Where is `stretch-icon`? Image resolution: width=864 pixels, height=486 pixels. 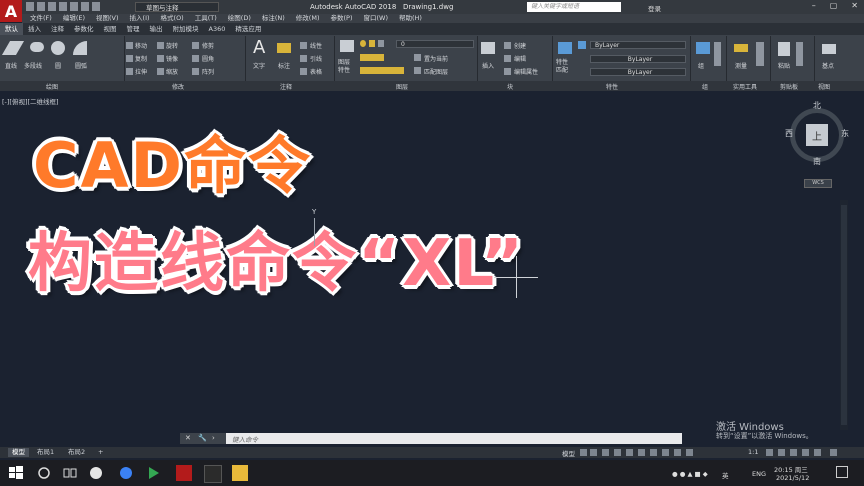
stretch-icon is located at coordinates (129, 71).